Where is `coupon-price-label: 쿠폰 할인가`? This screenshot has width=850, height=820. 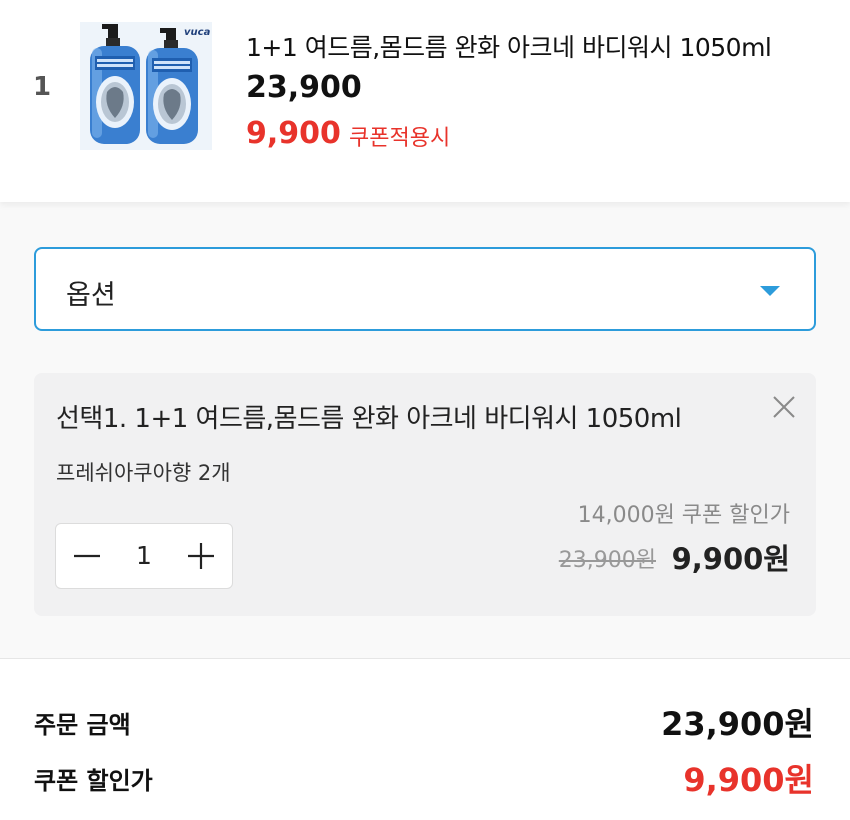 coupon-price-label: 쿠폰 할인가 is located at coordinates (93, 781).